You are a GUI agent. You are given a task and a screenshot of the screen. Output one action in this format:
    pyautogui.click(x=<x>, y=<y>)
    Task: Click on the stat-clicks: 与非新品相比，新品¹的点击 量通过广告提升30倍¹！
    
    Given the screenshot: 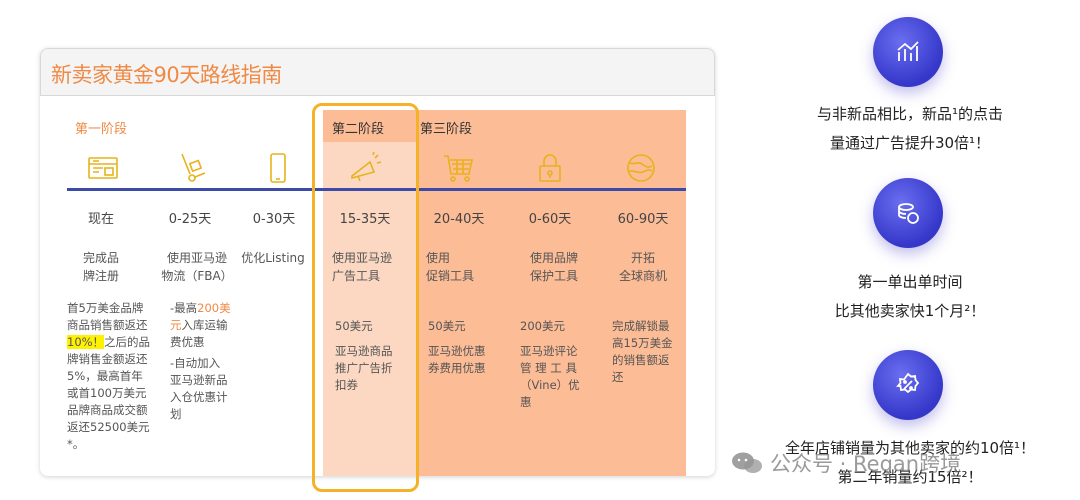 What is the action you would take?
    pyautogui.click(x=909, y=128)
    